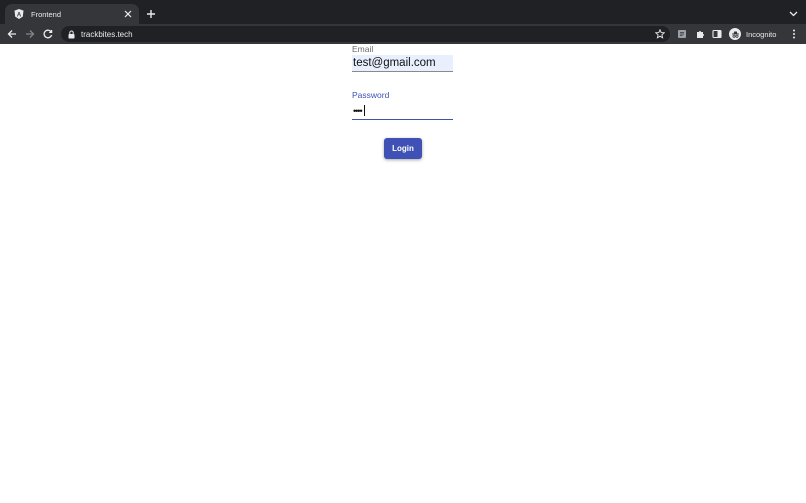 This screenshot has width=806, height=503. I want to click on incognito-profile-button: Incognito, so click(752, 34).